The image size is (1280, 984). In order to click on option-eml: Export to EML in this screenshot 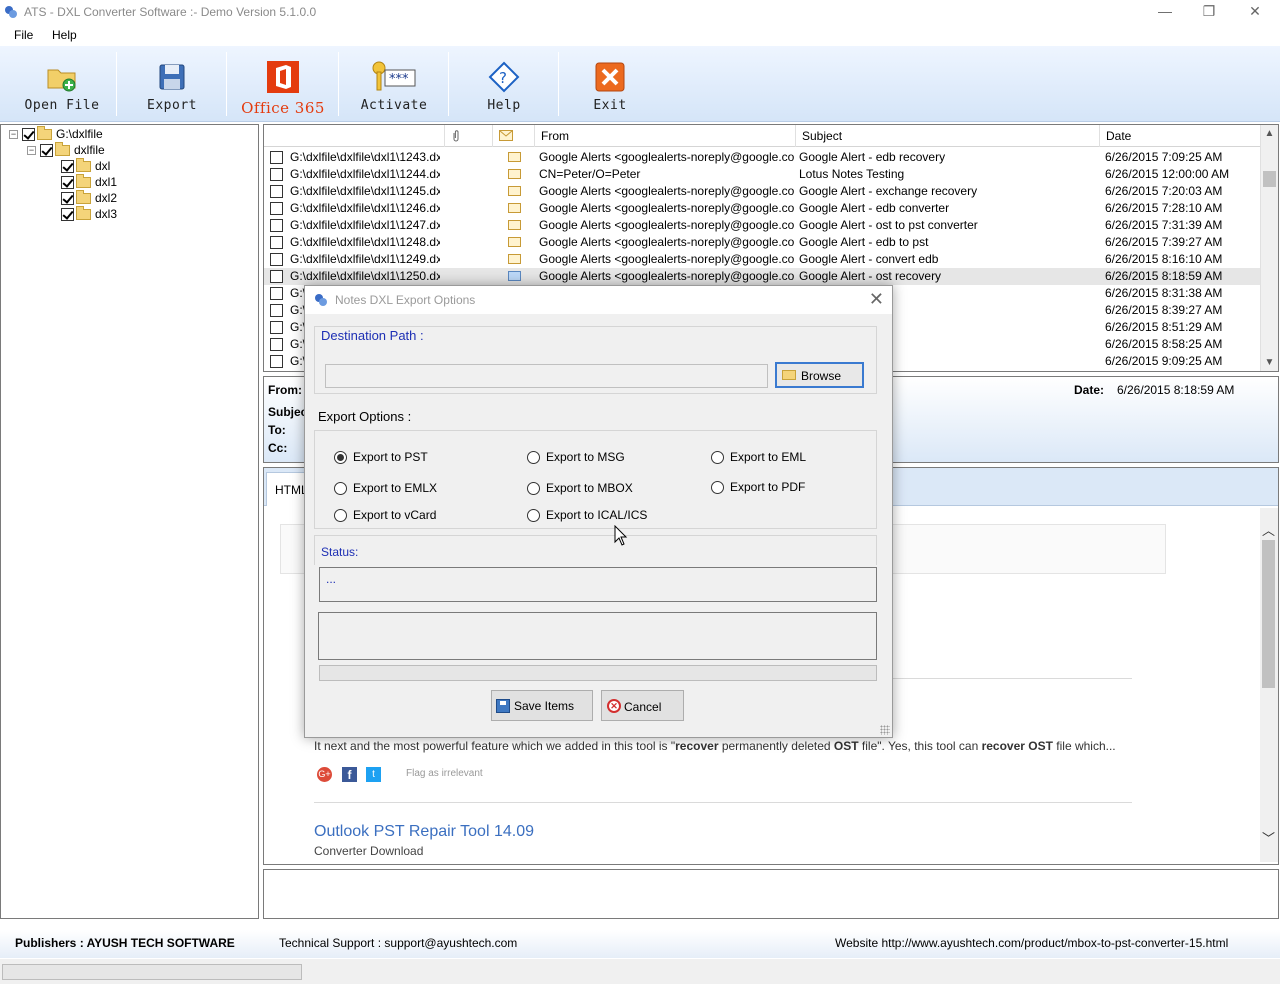, I will do `click(758, 457)`.